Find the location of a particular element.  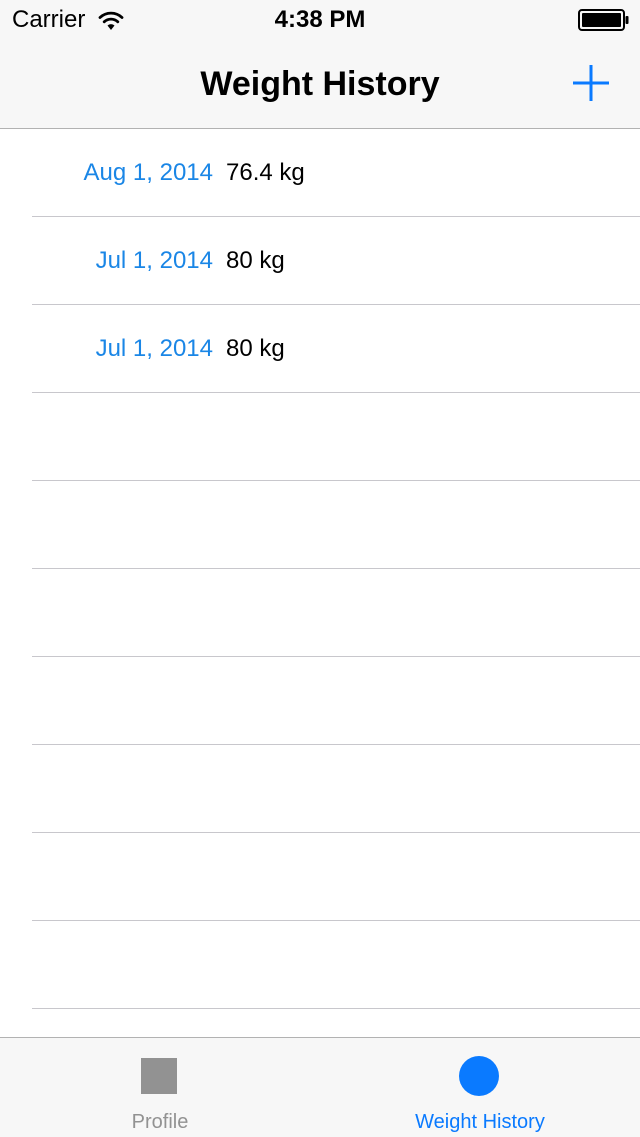

row-weight: 76.4 kg is located at coordinates (265, 172).